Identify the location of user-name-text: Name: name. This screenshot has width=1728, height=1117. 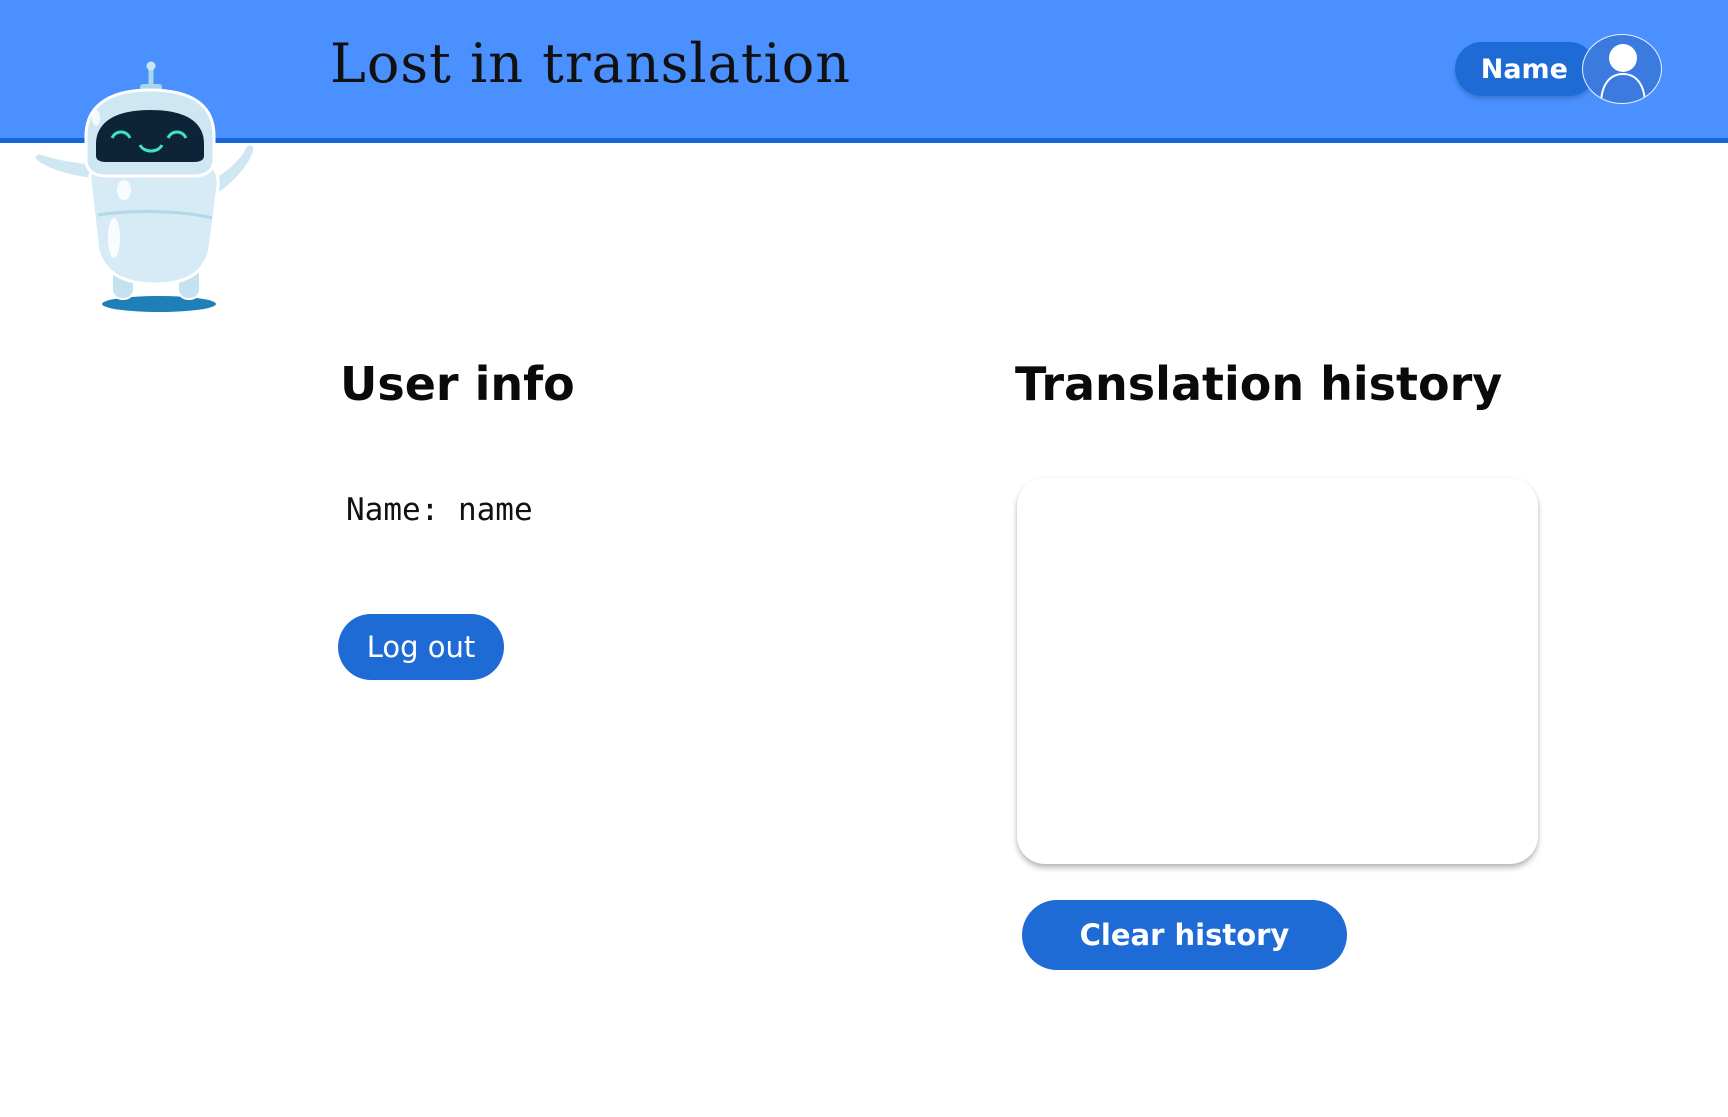
(439, 510).